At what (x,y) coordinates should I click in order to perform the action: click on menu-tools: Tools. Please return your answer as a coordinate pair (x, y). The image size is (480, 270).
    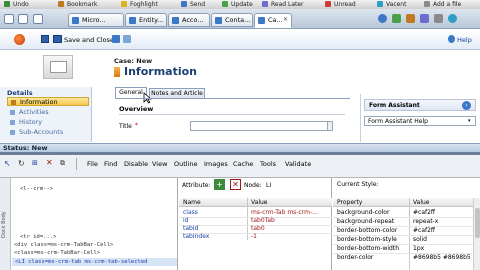
    Looking at the image, I should click on (268, 164).